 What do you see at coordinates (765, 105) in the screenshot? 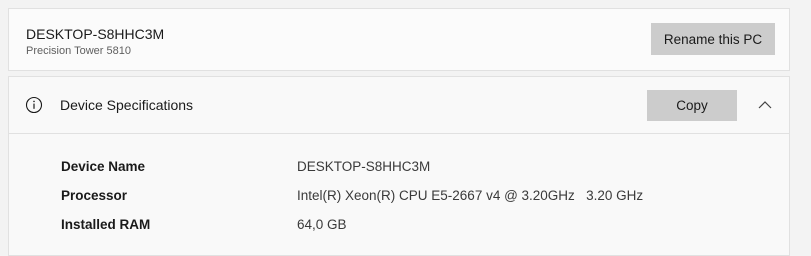
I see `chevron-up-icon` at bounding box center [765, 105].